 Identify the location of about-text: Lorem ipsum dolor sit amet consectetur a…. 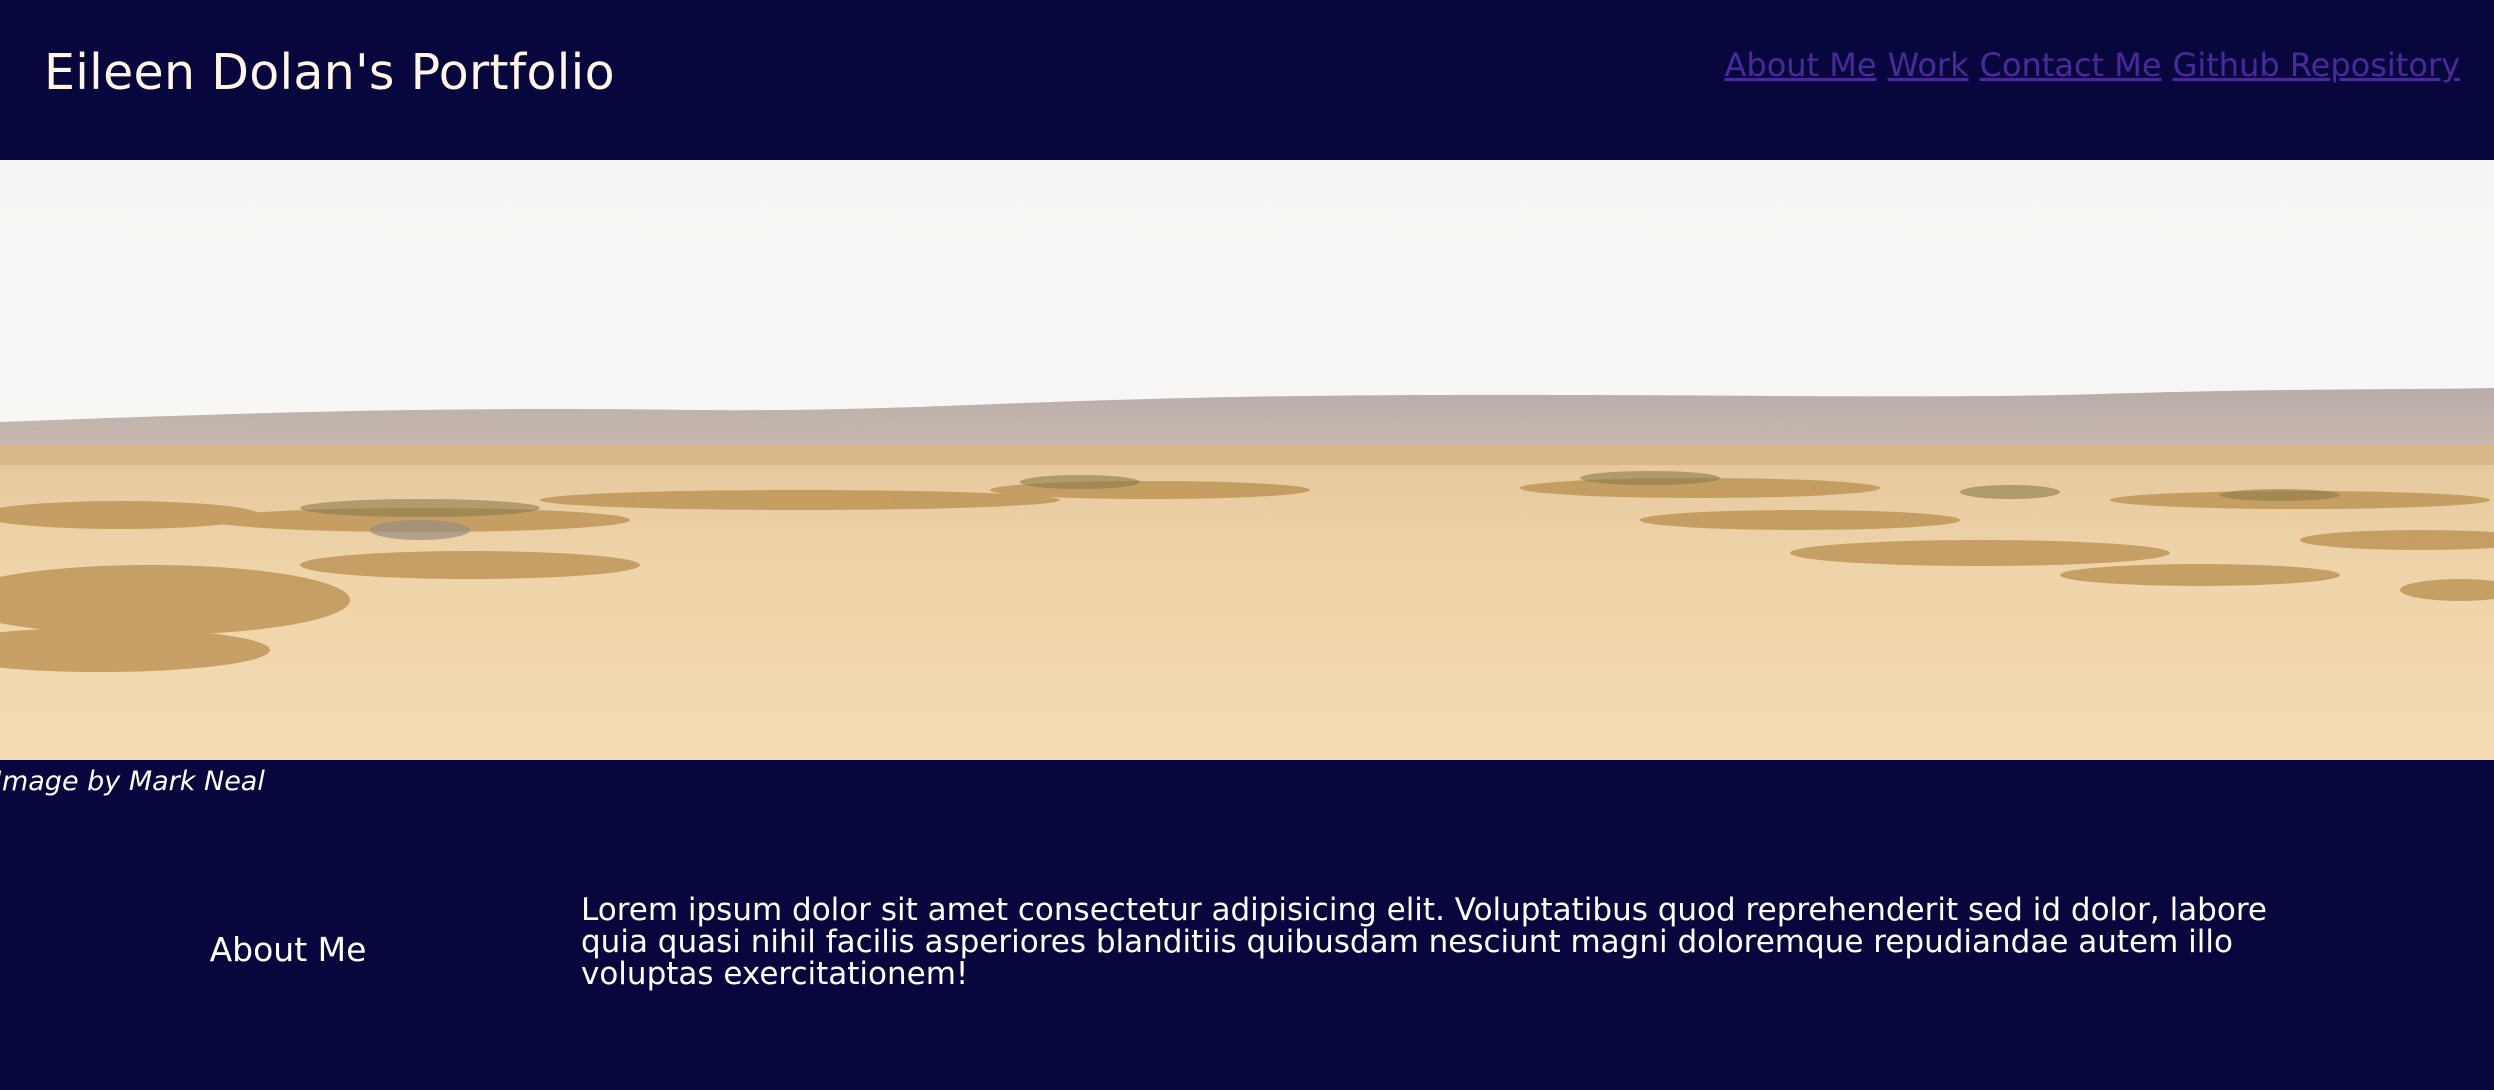
(1424, 942).